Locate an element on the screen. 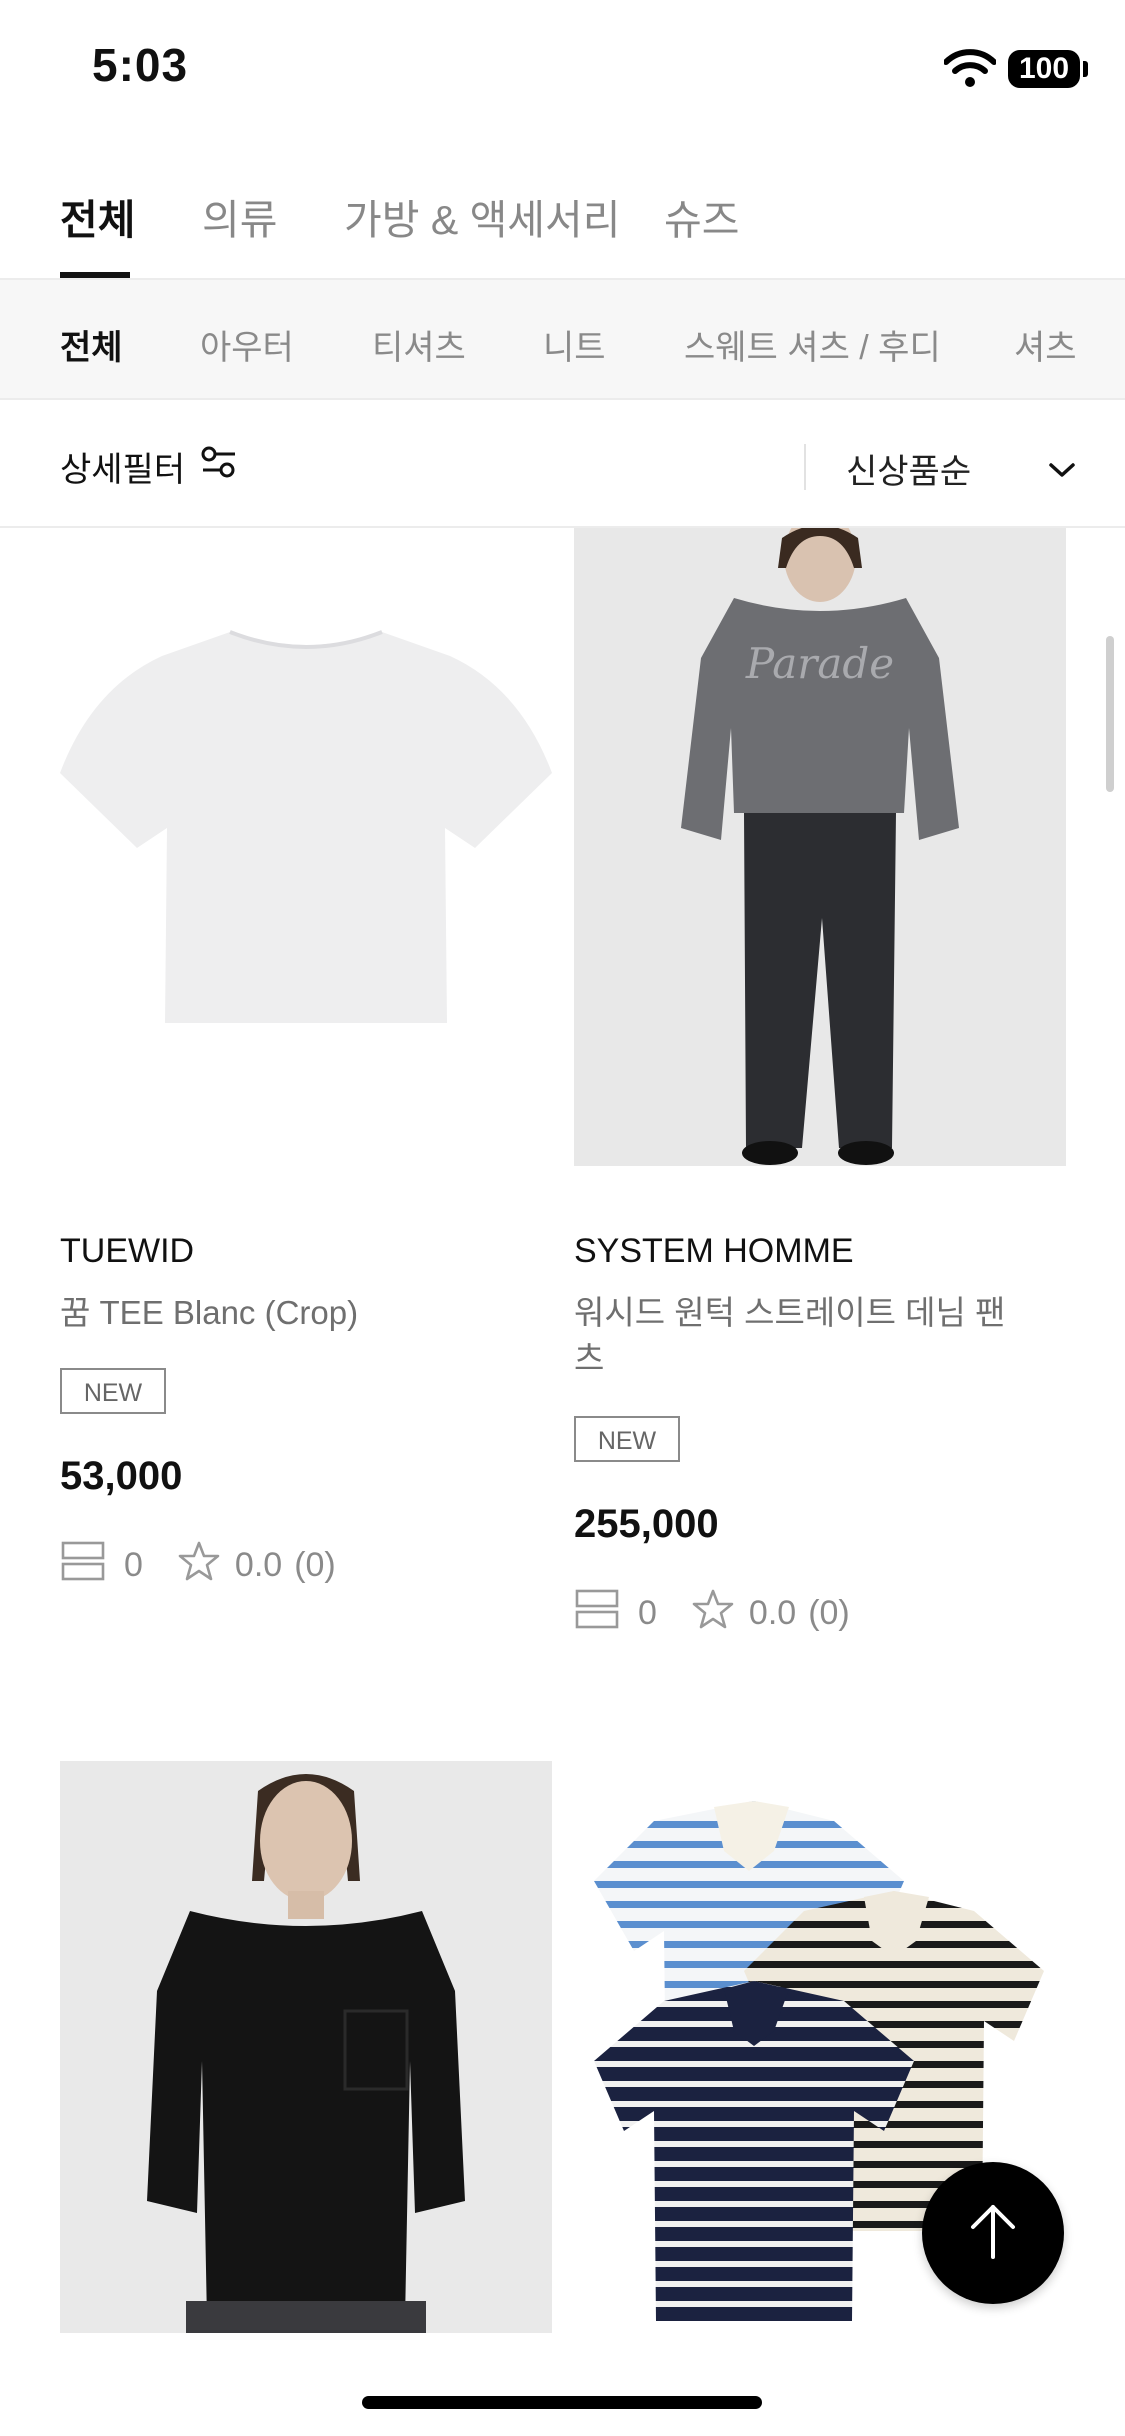 The width and height of the screenshot is (1125, 2436). tab-clothing: 의류 is located at coordinates (239, 216).